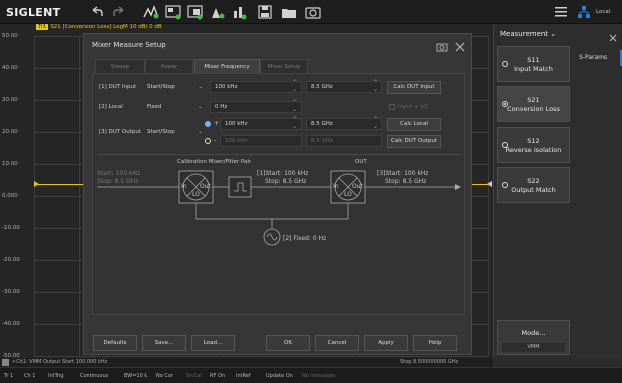  I want to click on s12-name: S12, so click(533, 141).